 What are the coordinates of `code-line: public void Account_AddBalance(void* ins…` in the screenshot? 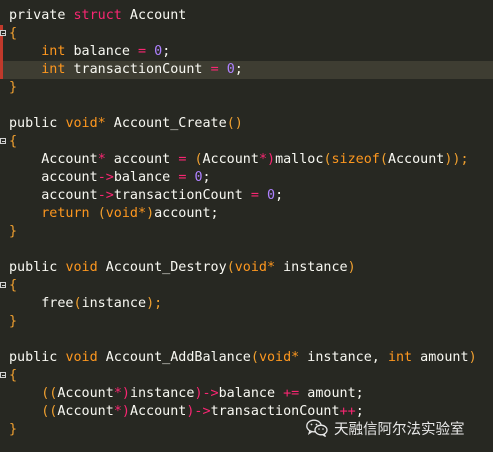 It's located at (246, 358).